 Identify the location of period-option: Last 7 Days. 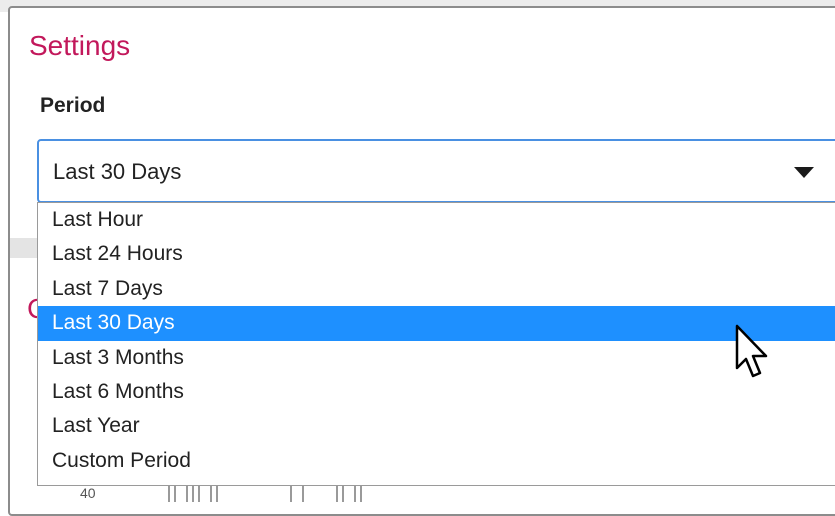
(436, 289).